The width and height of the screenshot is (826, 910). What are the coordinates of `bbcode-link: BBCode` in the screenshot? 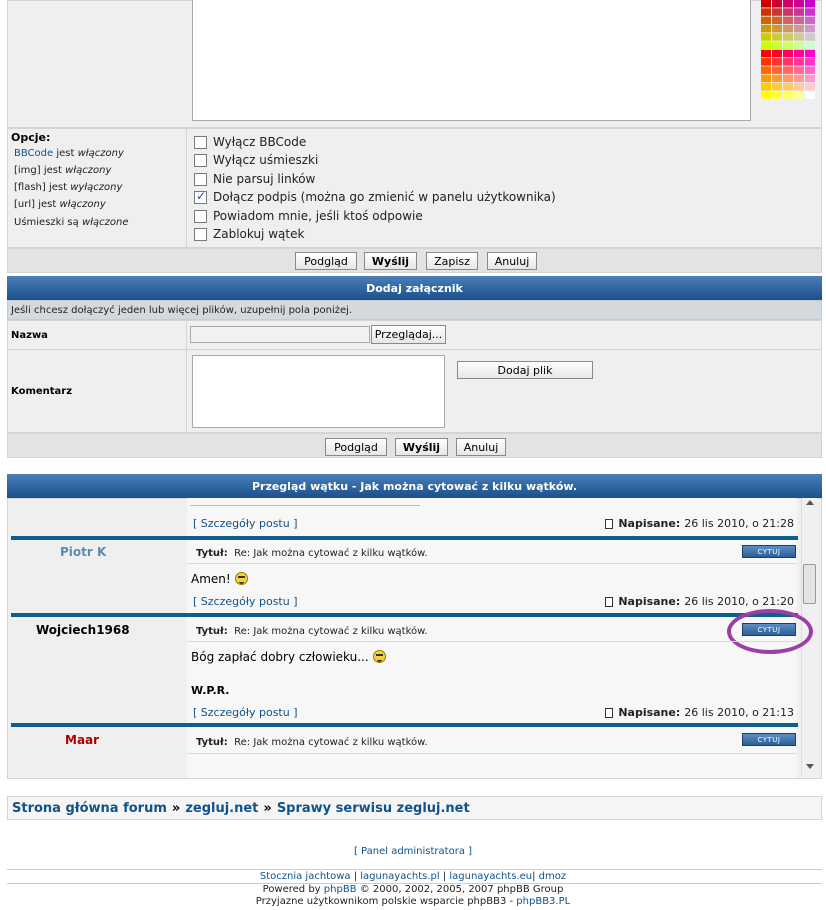 It's located at (33, 153).